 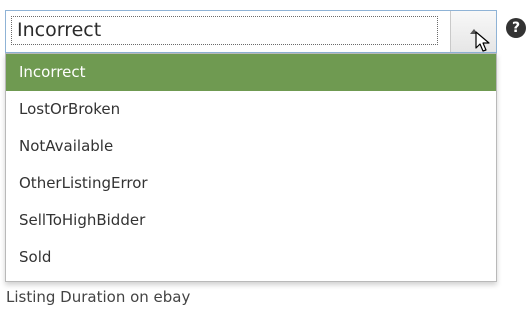 I want to click on select-toggle-button, so click(x=473, y=31).